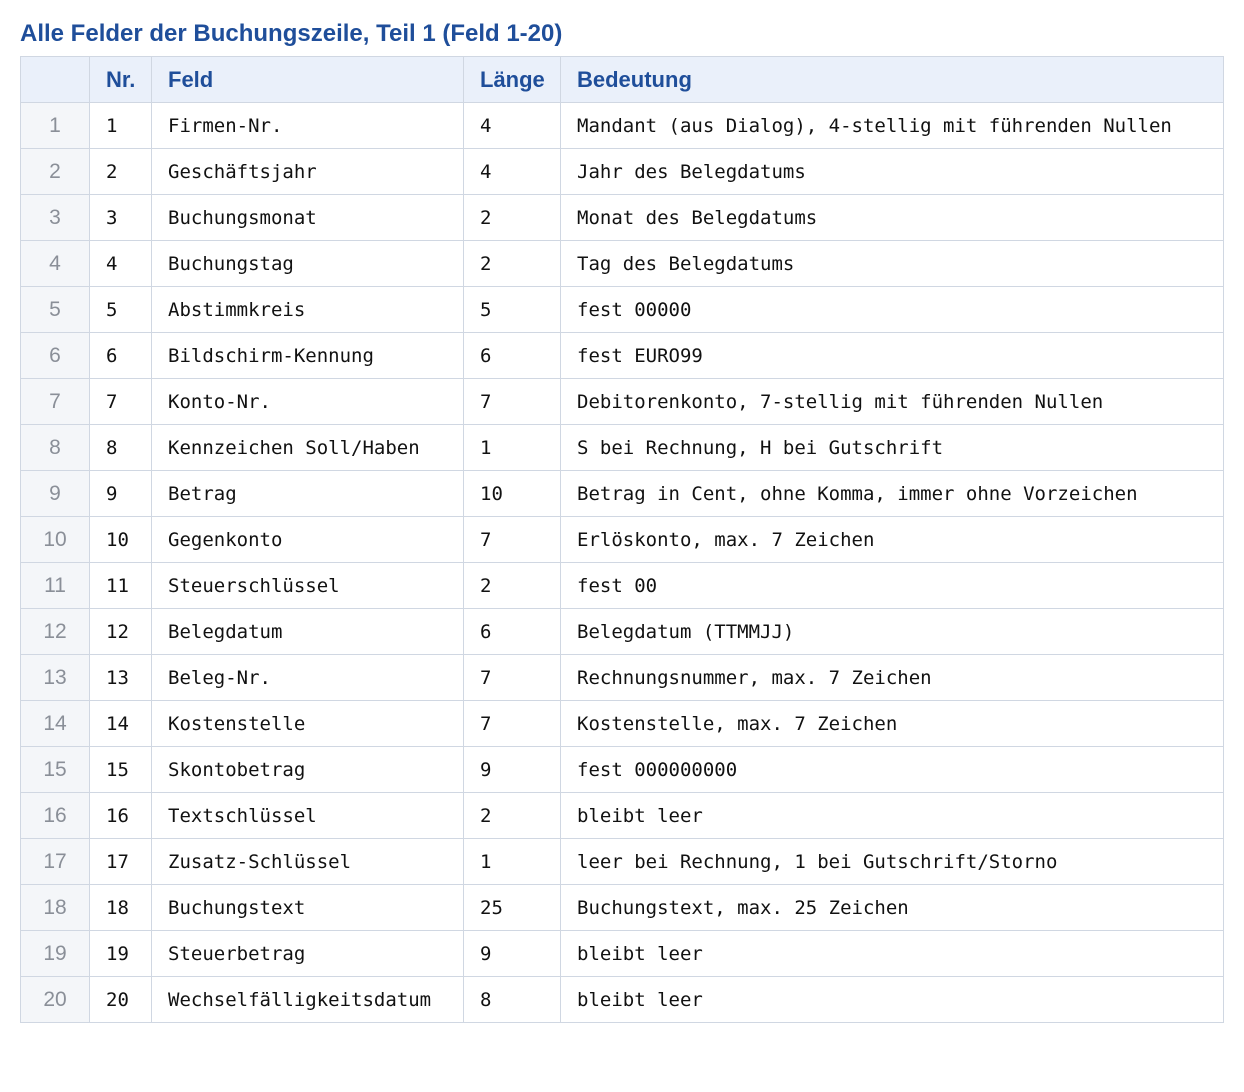 The height and width of the screenshot is (1092, 1244). I want to click on feld-cell: Steuerbetrag, so click(307, 953).